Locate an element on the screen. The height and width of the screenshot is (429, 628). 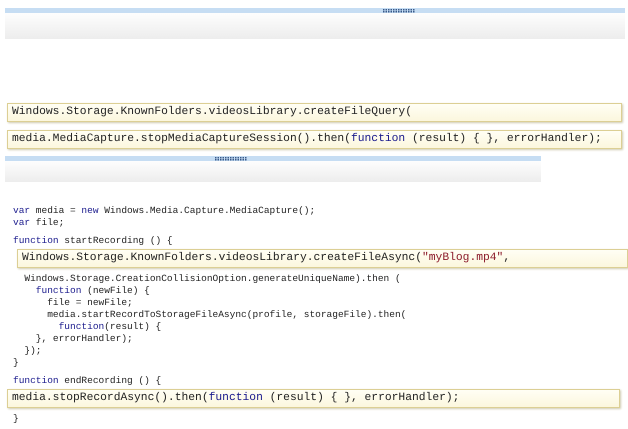
drop-target-answer: Windows.Storage.KnownFolders.videosLibrary.createFileAsync("myBlog.mp4", is located at coordinates (322, 258).